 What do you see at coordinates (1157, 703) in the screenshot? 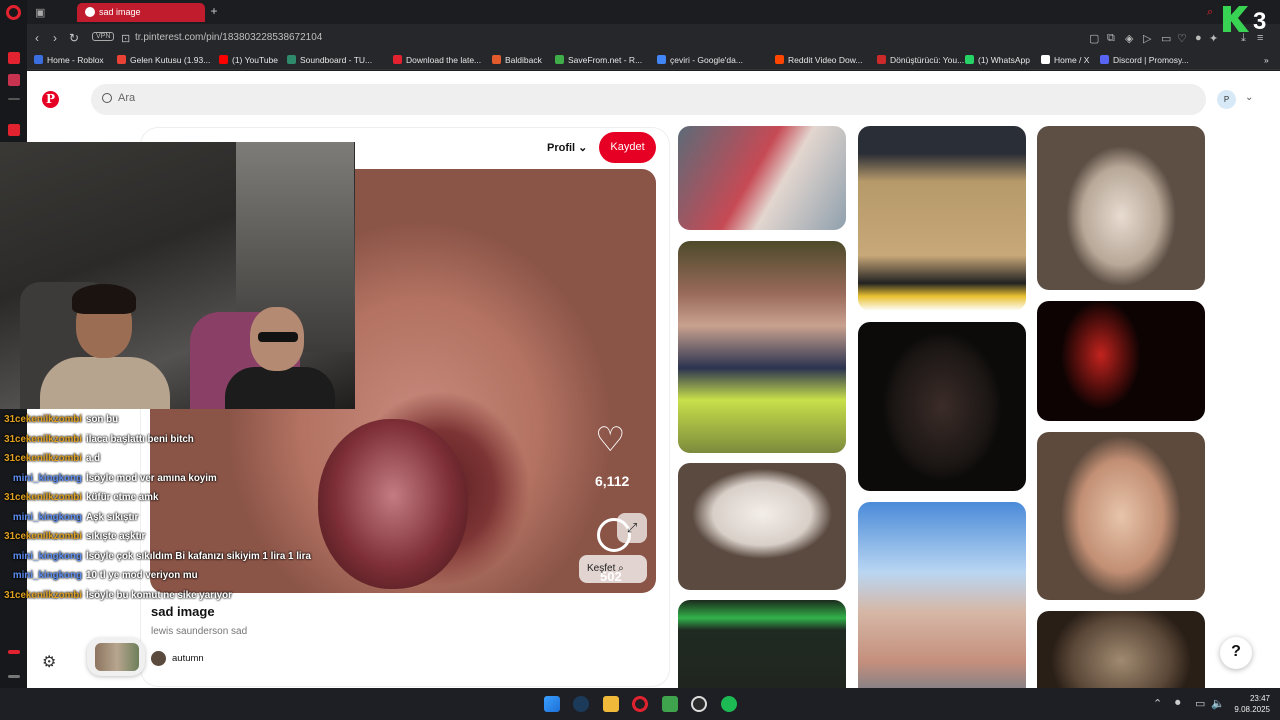
I see `tray-chevron-icon: ⌃` at bounding box center [1157, 703].